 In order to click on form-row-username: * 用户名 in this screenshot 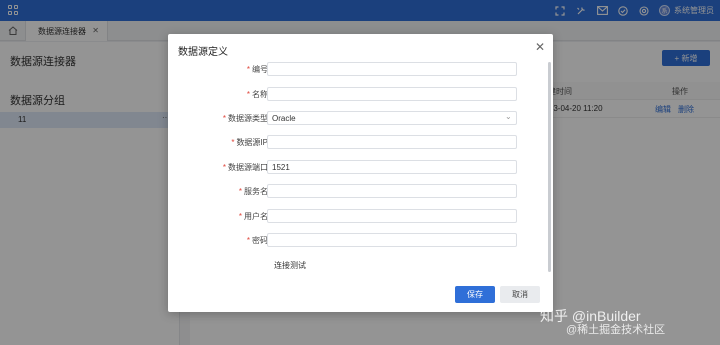, I will do `click(360, 216)`.